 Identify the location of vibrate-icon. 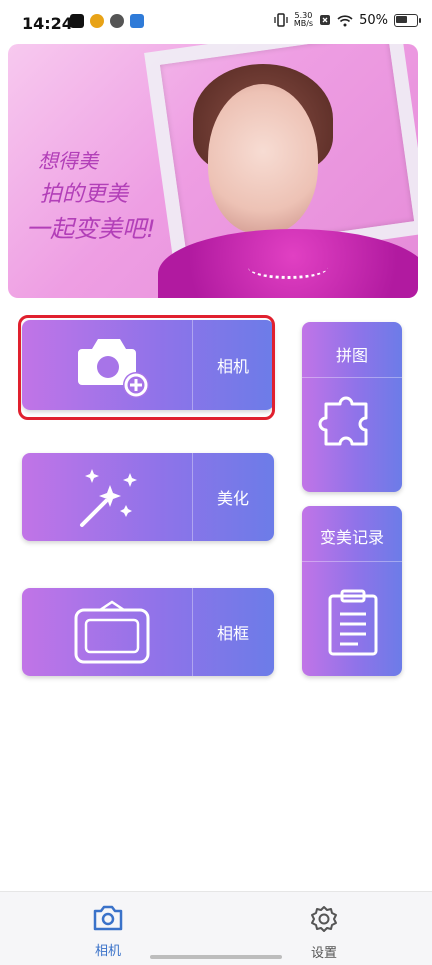
(281, 20).